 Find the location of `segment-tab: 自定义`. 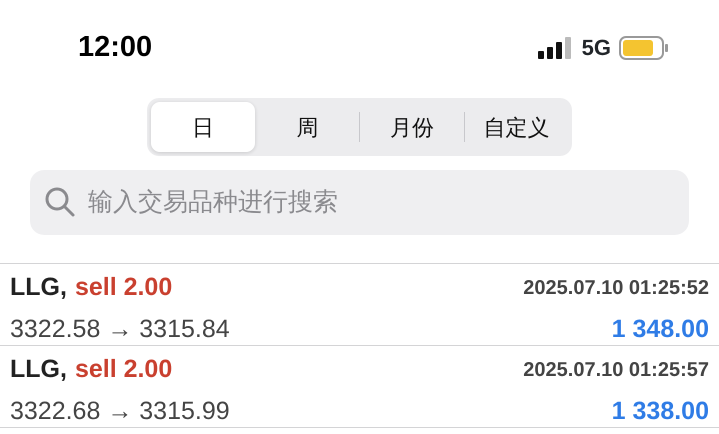

segment-tab: 自定义 is located at coordinates (516, 127).